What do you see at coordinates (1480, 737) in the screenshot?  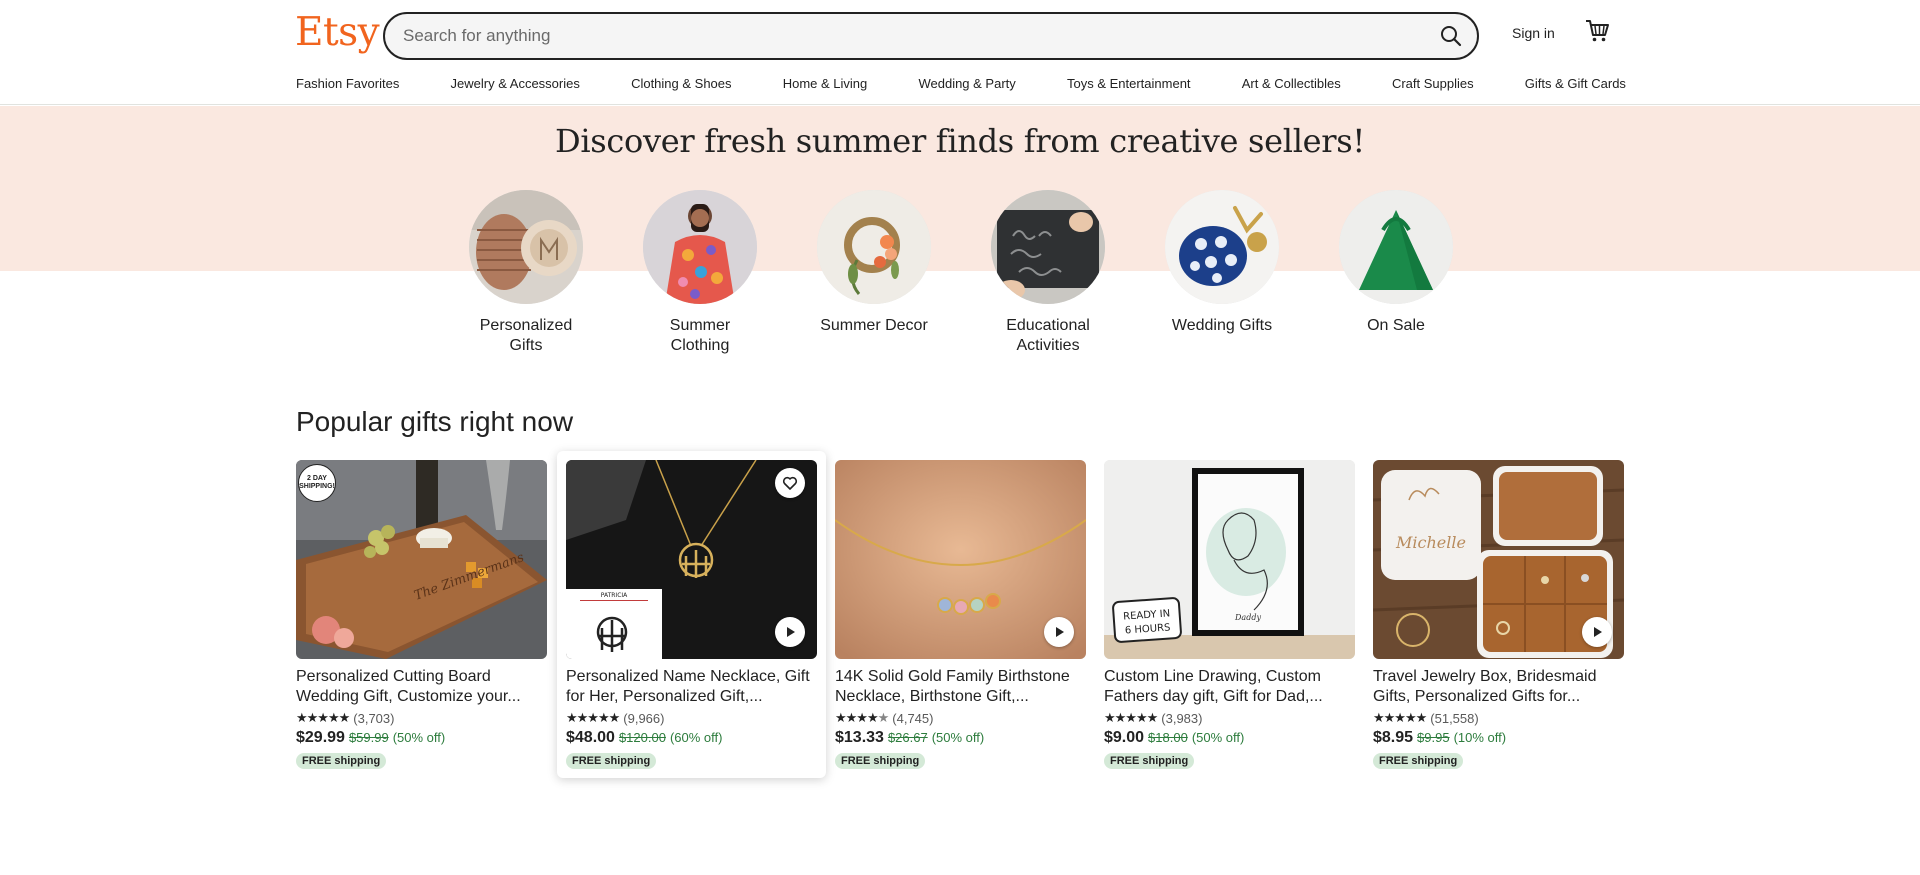 I see `price-discount: (10% off)` at bounding box center [1480, 737].